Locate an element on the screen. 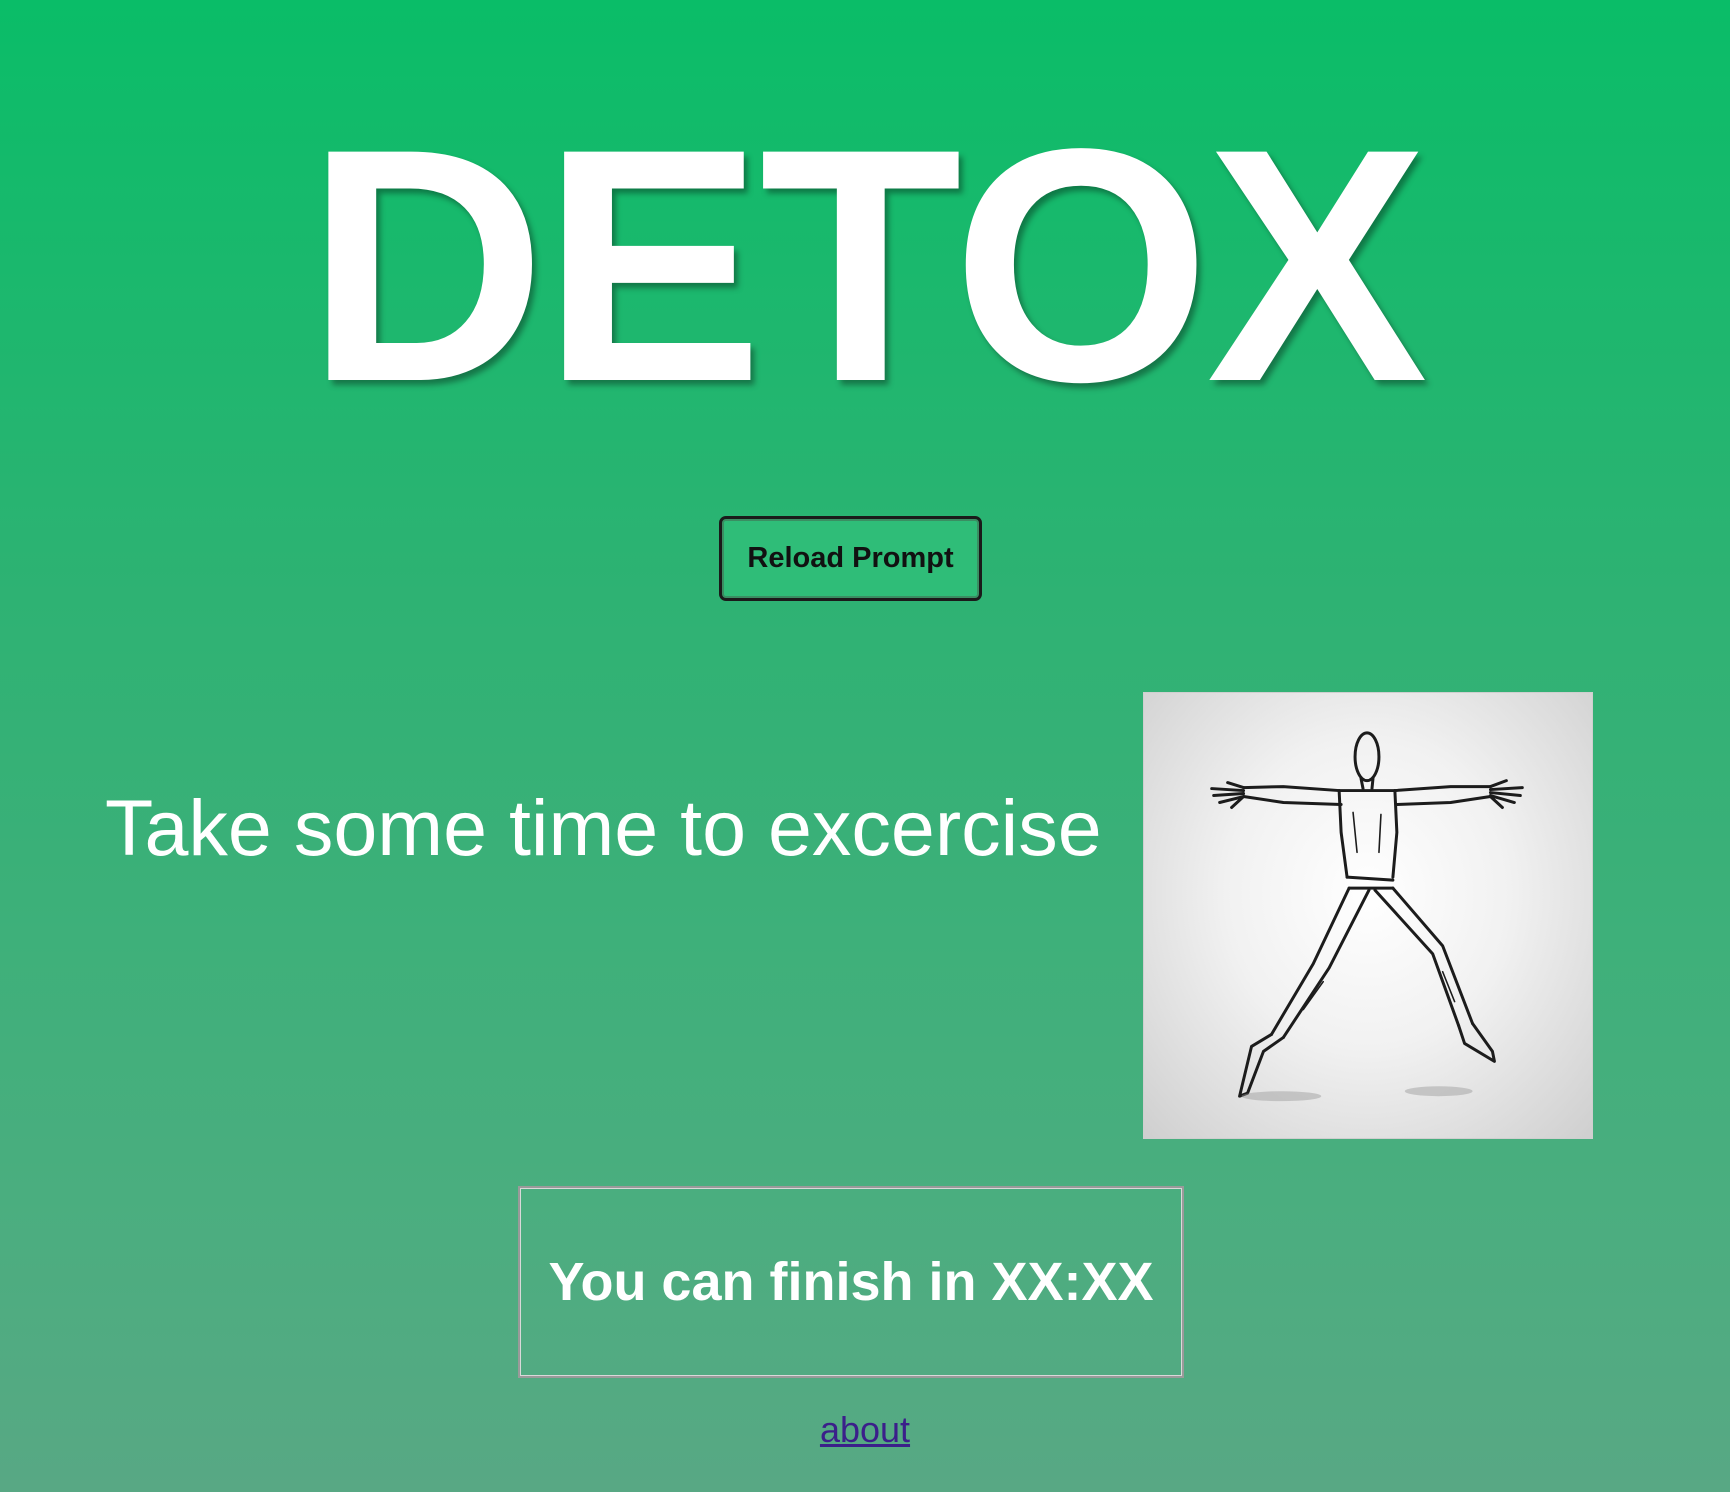  finish-time-text: You can finish in XX:XX is located at coordinates (851, 1282).